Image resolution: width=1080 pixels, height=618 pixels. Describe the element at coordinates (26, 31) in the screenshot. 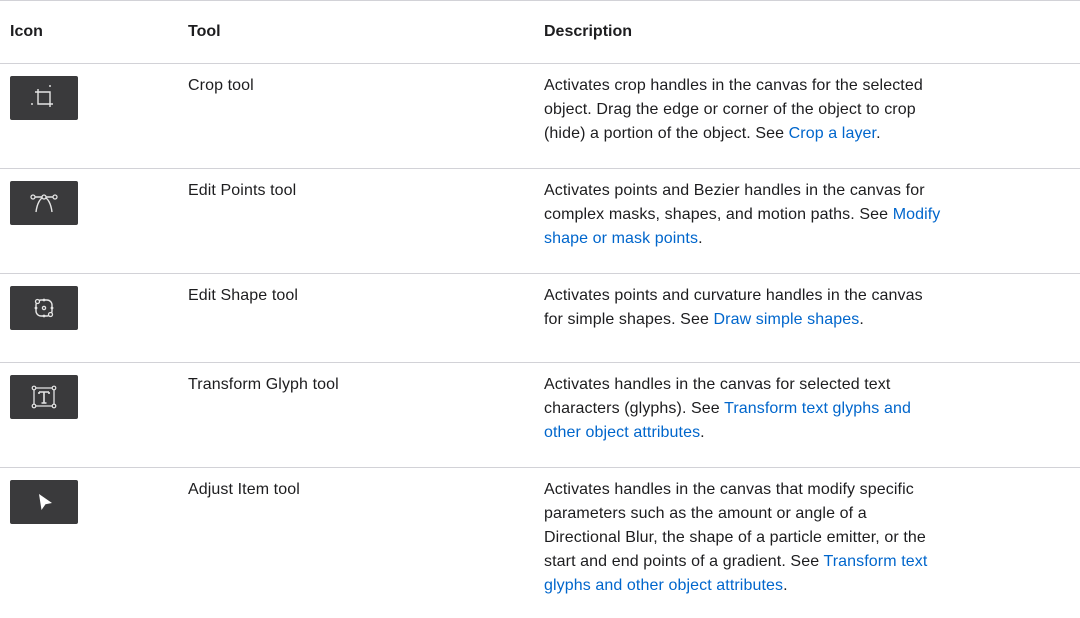

I see `header-icon: Icon` at that location.